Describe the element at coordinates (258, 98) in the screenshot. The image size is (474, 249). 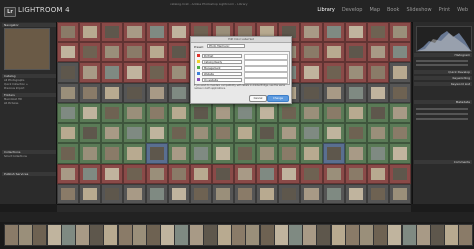
I see `cancel-button: Cancel` at that location.